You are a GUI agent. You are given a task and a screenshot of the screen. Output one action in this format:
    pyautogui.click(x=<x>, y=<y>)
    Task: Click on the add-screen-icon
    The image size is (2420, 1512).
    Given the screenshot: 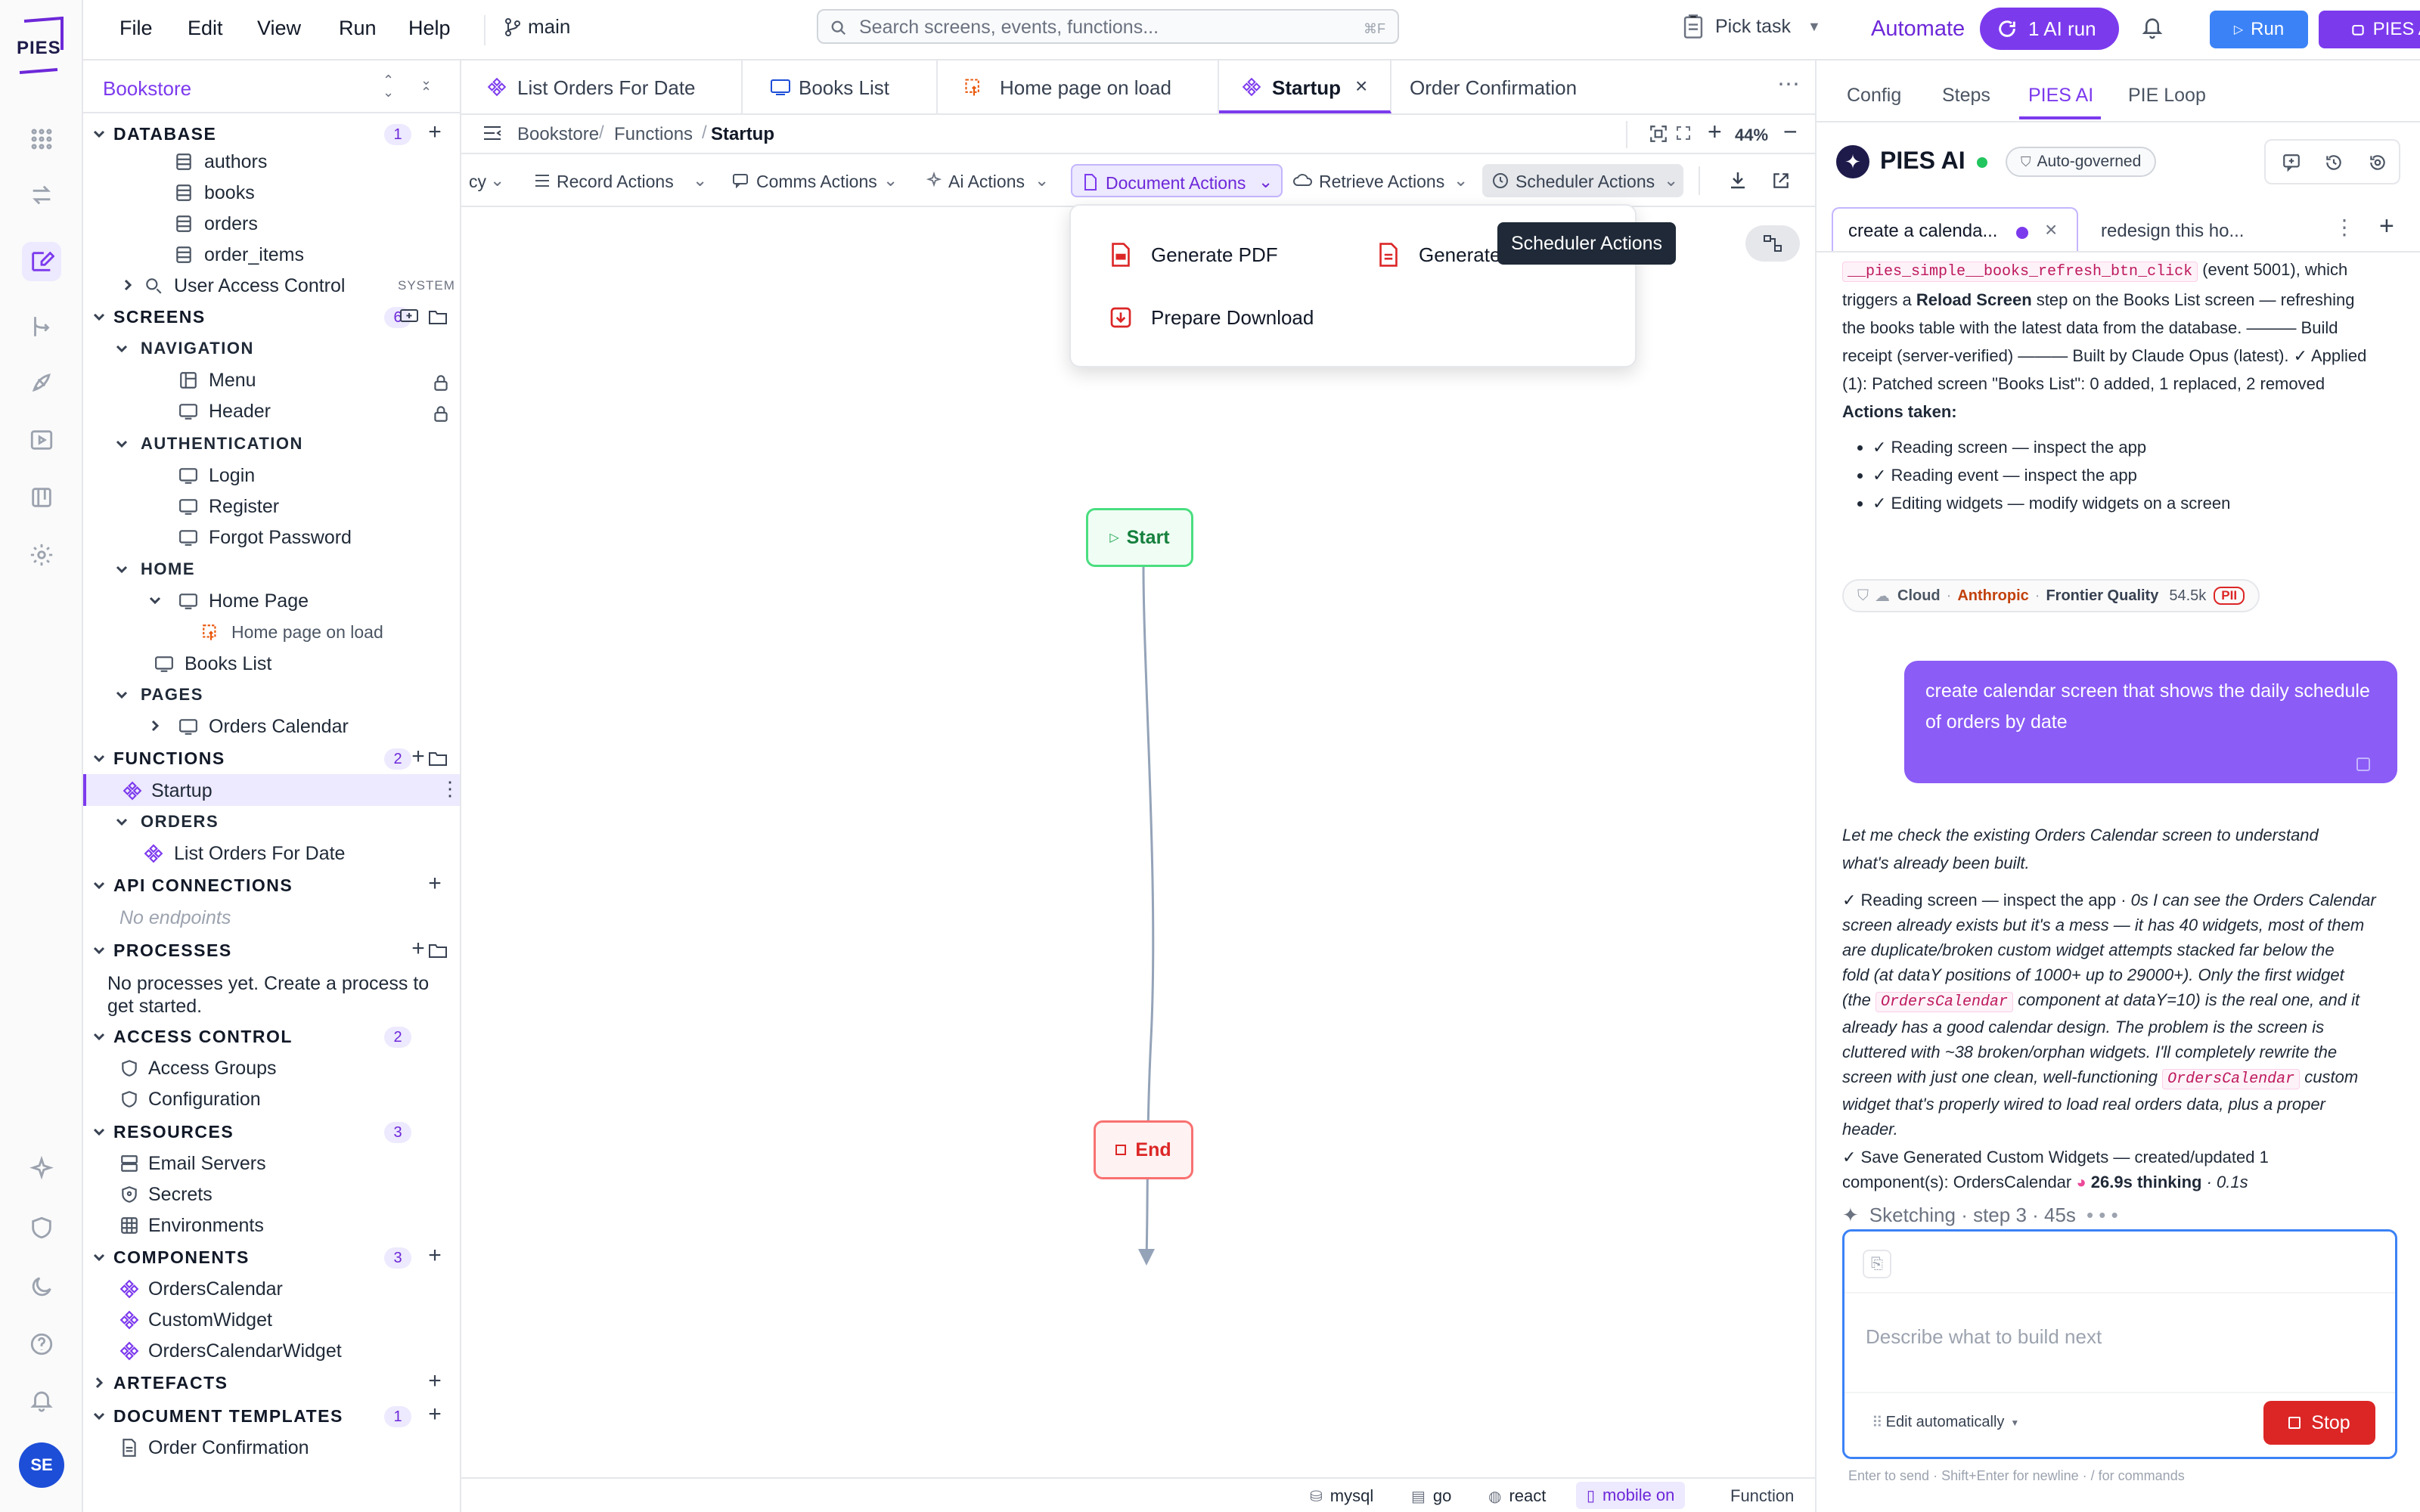 What is the action you would take?
    pyautogui.click(x=409, y=317)
    